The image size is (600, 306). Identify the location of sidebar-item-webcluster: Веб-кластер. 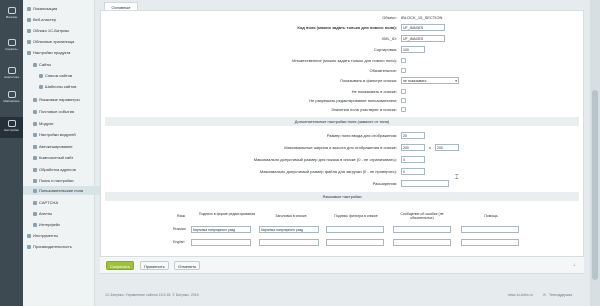
(60, 19).